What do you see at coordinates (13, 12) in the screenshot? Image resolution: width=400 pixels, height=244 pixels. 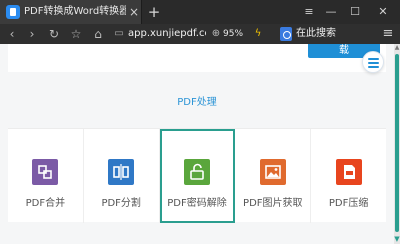 I see `pdf-site-favicon-icon` at bounding box center [13, 12].